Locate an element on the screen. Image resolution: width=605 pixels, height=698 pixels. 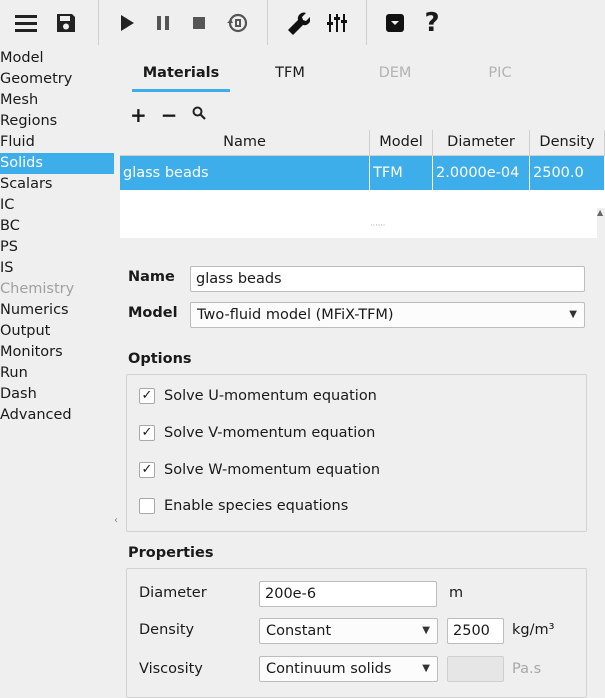
option-row: ✓ Solve V-momentum equation is located at coordinates (257, 433).